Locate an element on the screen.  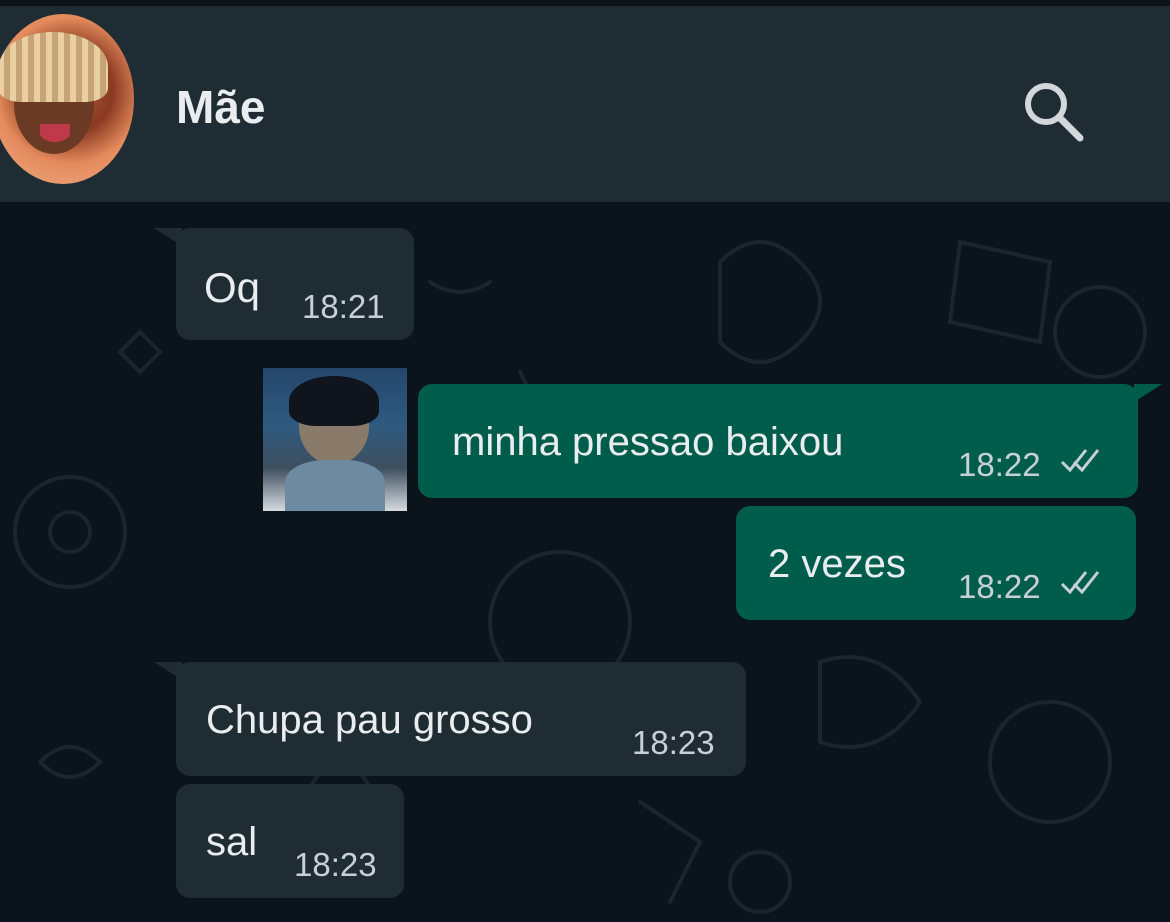
contact-name: Mãe is located at coordinates (220, 107).